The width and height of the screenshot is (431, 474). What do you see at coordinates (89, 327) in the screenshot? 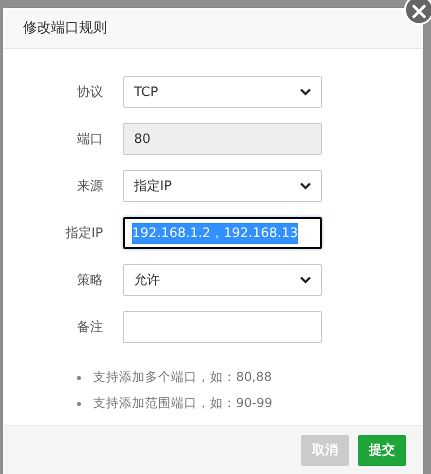
I see `field-label: 备注` at bounding box center [89, 327].